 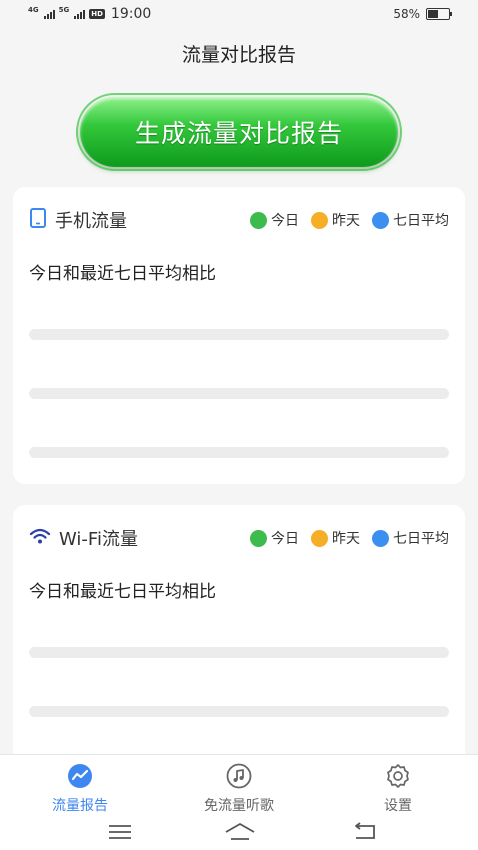 I want to click on status-right: 58%, so click(x=422, y=14).